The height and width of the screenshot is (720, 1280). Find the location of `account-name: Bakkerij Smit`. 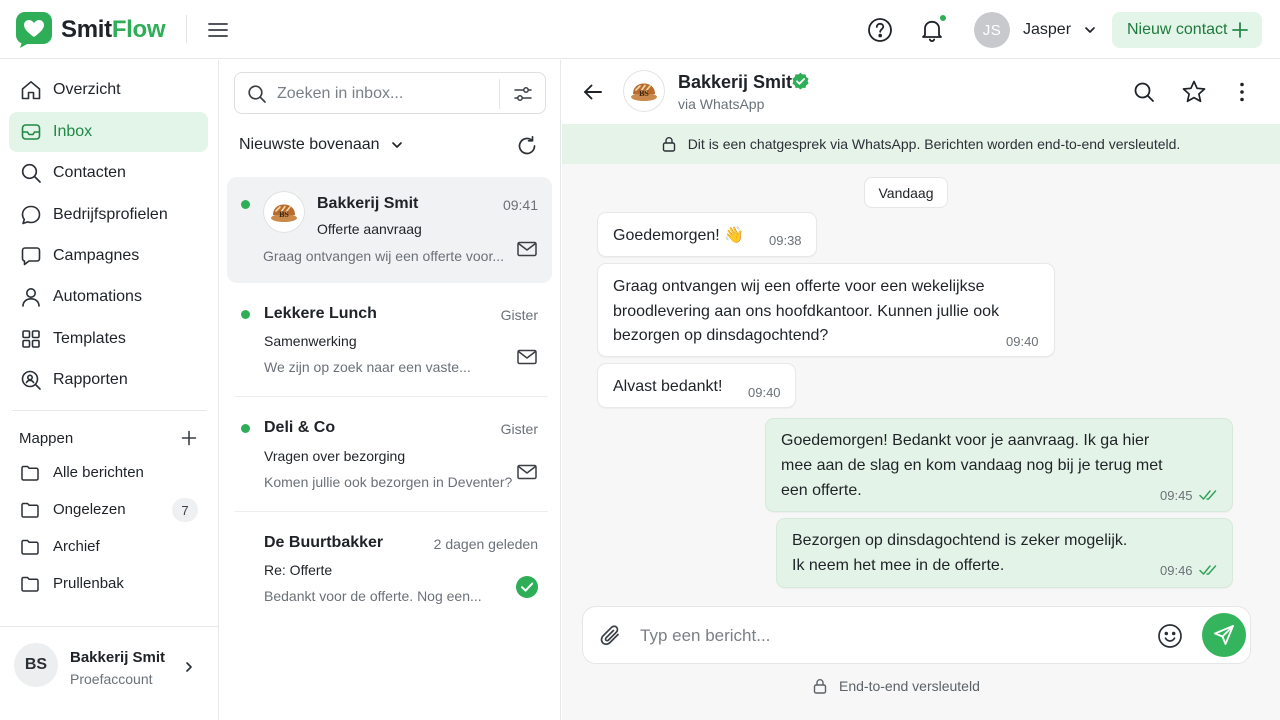

account-name: Bakkerij Smit is located at coordinates (118, 657).